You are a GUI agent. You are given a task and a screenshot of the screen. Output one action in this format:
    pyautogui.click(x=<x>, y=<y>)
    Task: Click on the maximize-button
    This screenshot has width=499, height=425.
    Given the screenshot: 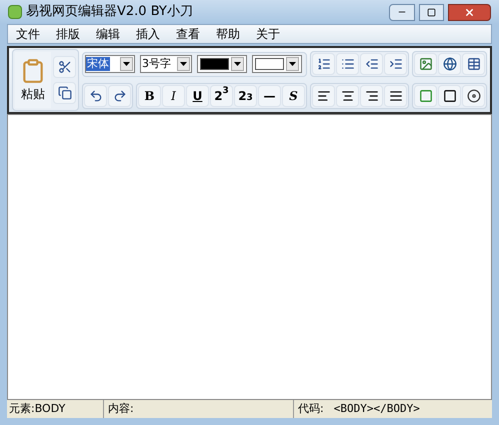 What is the action you would take?
    pyautogui.click(x=431, y=12)
    